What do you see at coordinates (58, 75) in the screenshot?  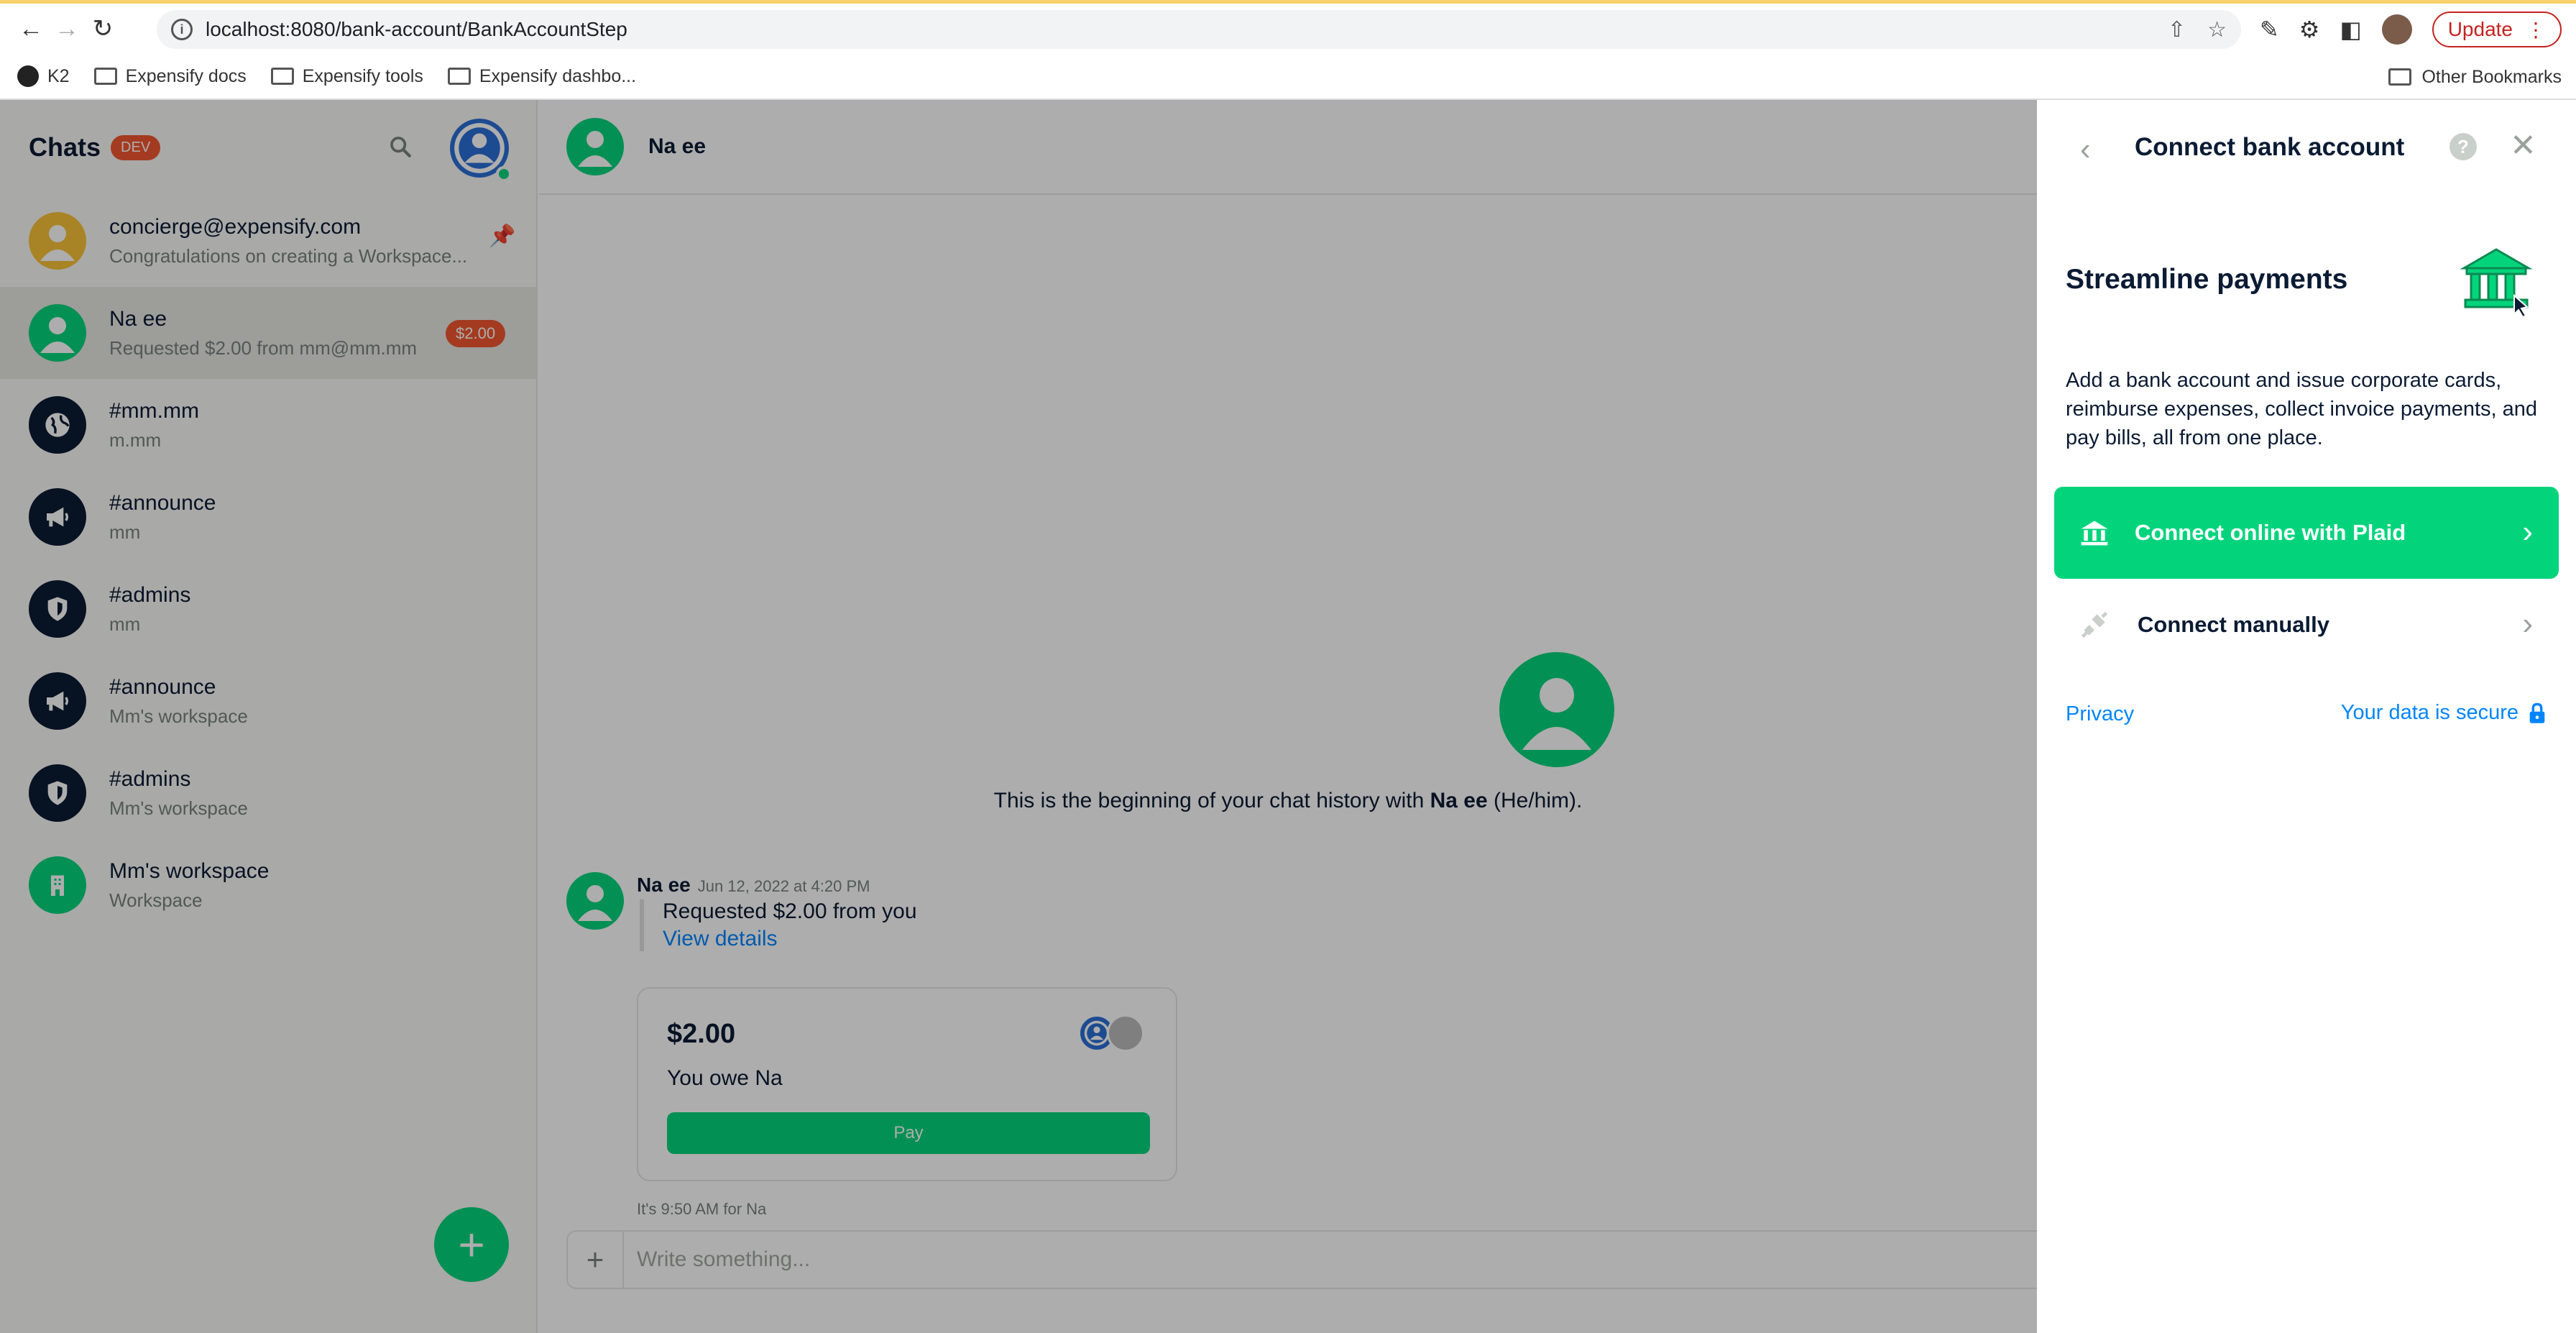 I see `bookmark-label: K2` at bounding box center [58, 75].